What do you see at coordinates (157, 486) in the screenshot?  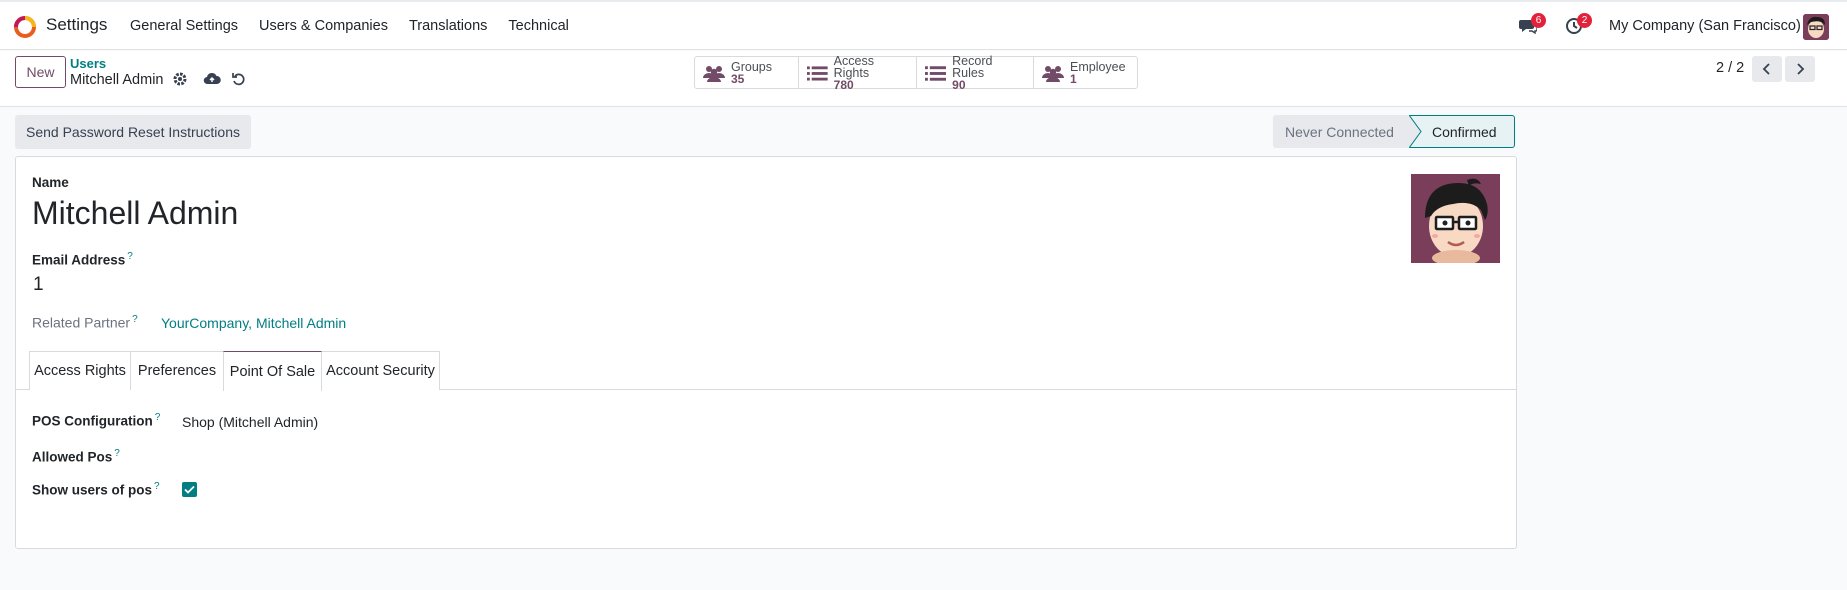 I see `show-users-help-tooltip: ?` at bounding box center [157, 486].